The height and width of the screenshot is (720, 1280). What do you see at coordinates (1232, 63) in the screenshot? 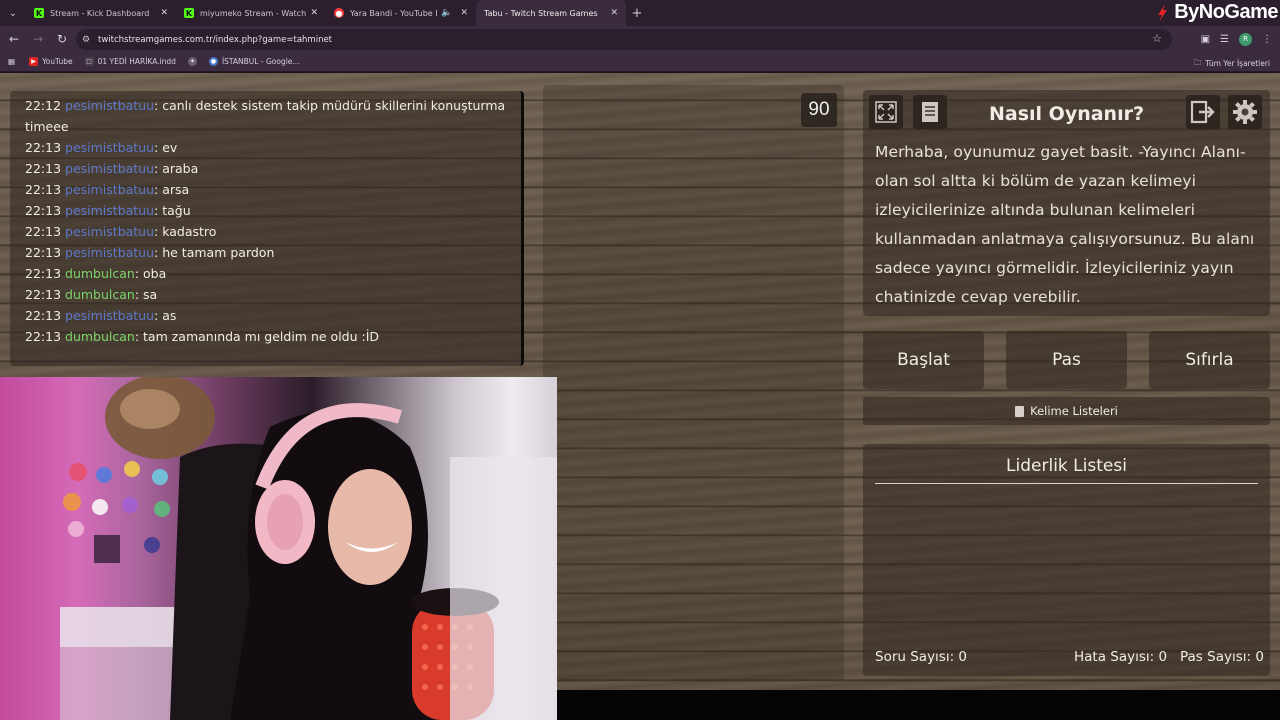
I see `all-bookmarks: 🗀 Tüm Yer İşaretleri` at bounding box center [1232, 63].